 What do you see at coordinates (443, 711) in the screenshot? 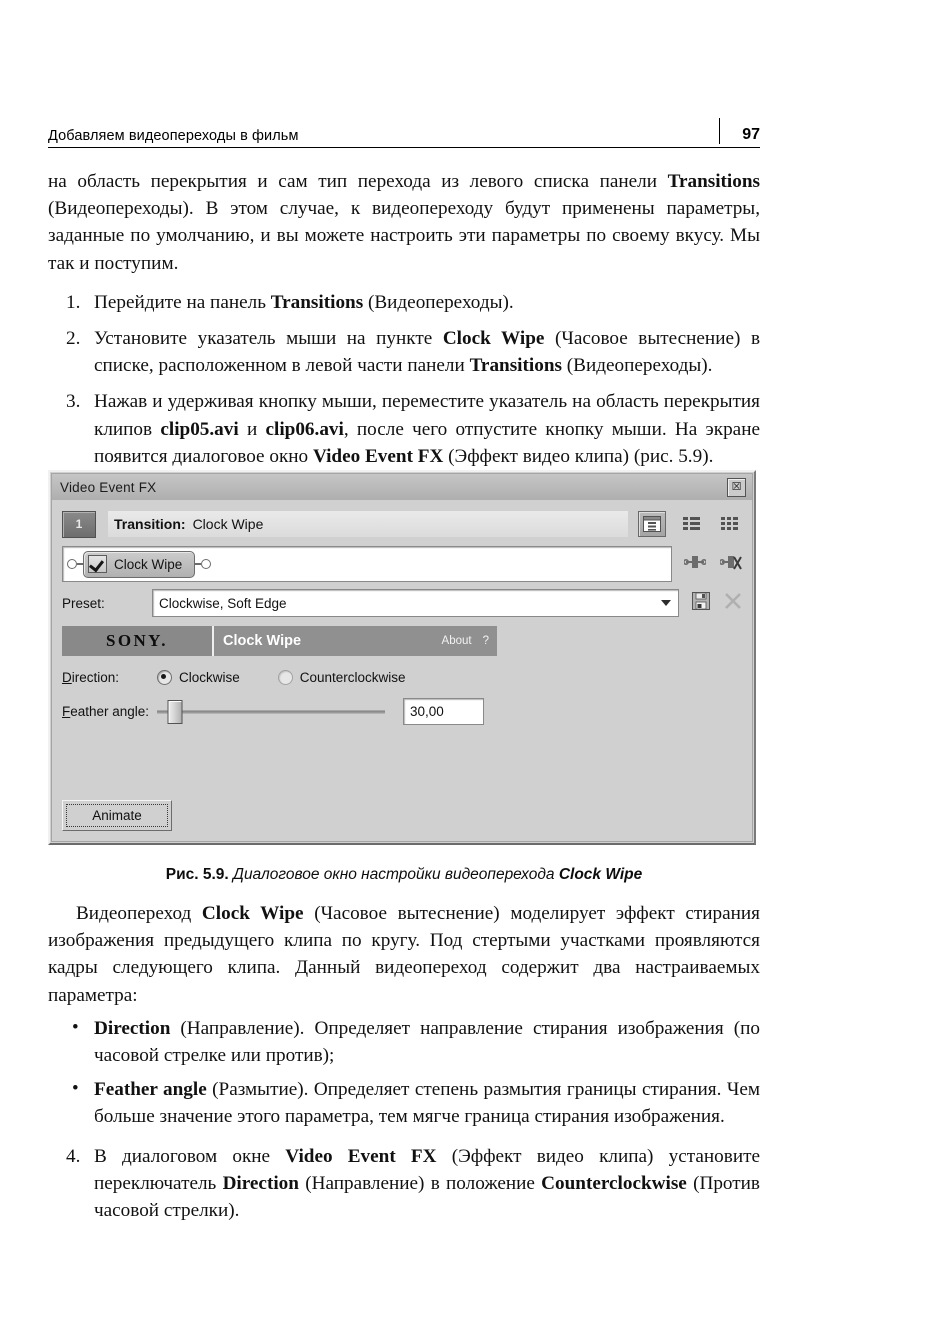
I see `feather-angle-value-field: 30,00` at bounding box center [443, 711].